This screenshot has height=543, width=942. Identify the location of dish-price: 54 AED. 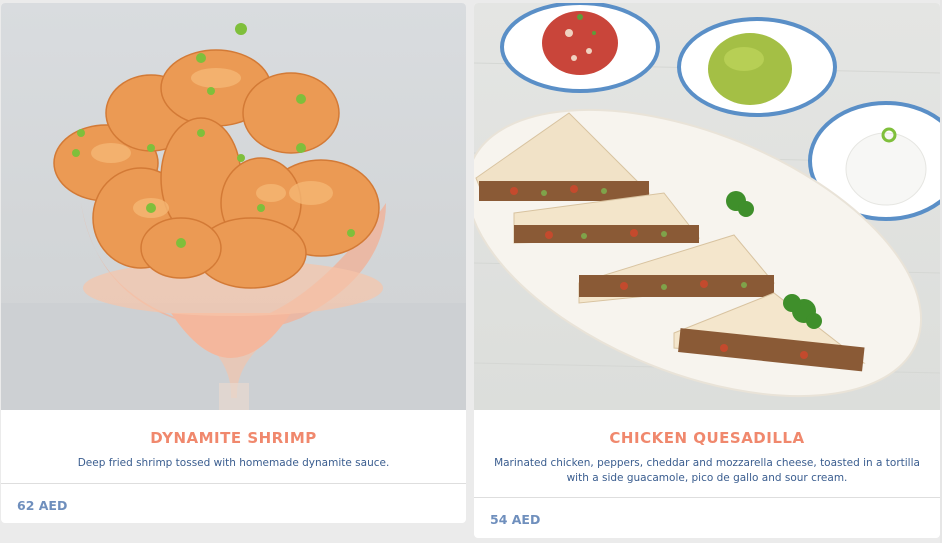
(515, 519).